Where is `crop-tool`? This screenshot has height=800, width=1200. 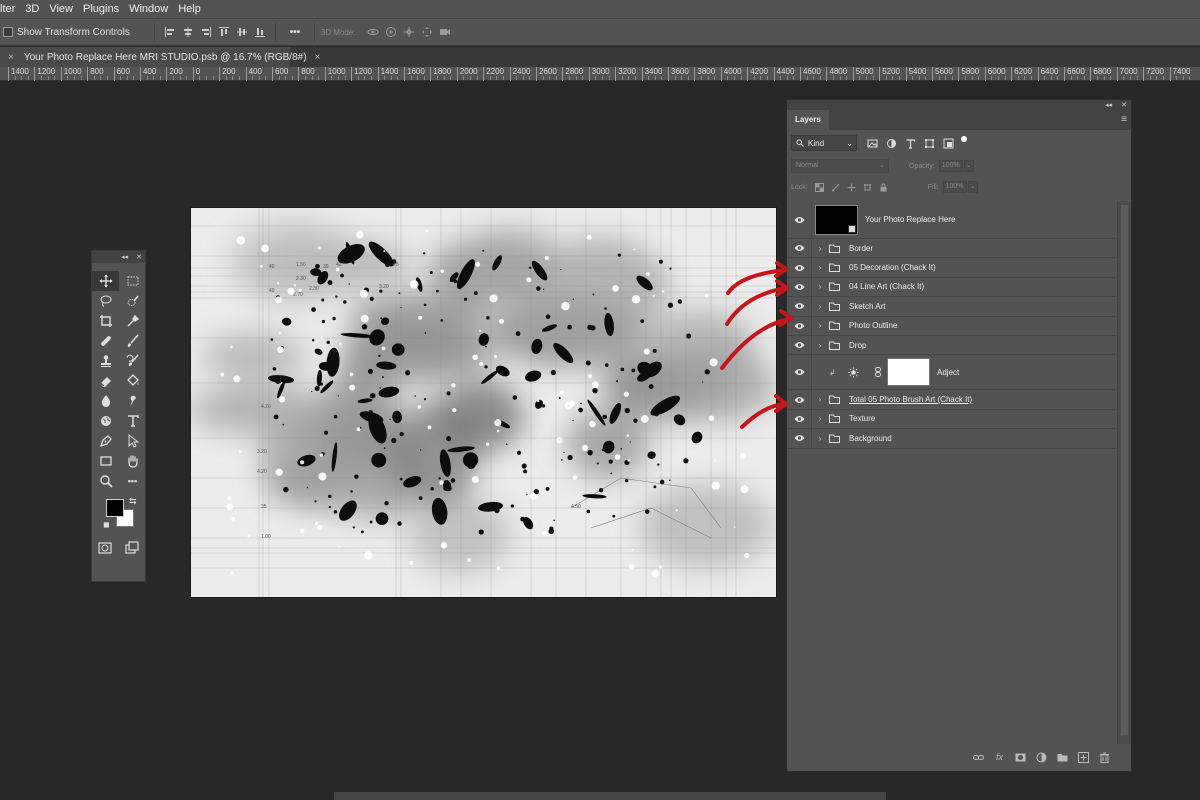 crop-tool is located at coordinates (105, 321).